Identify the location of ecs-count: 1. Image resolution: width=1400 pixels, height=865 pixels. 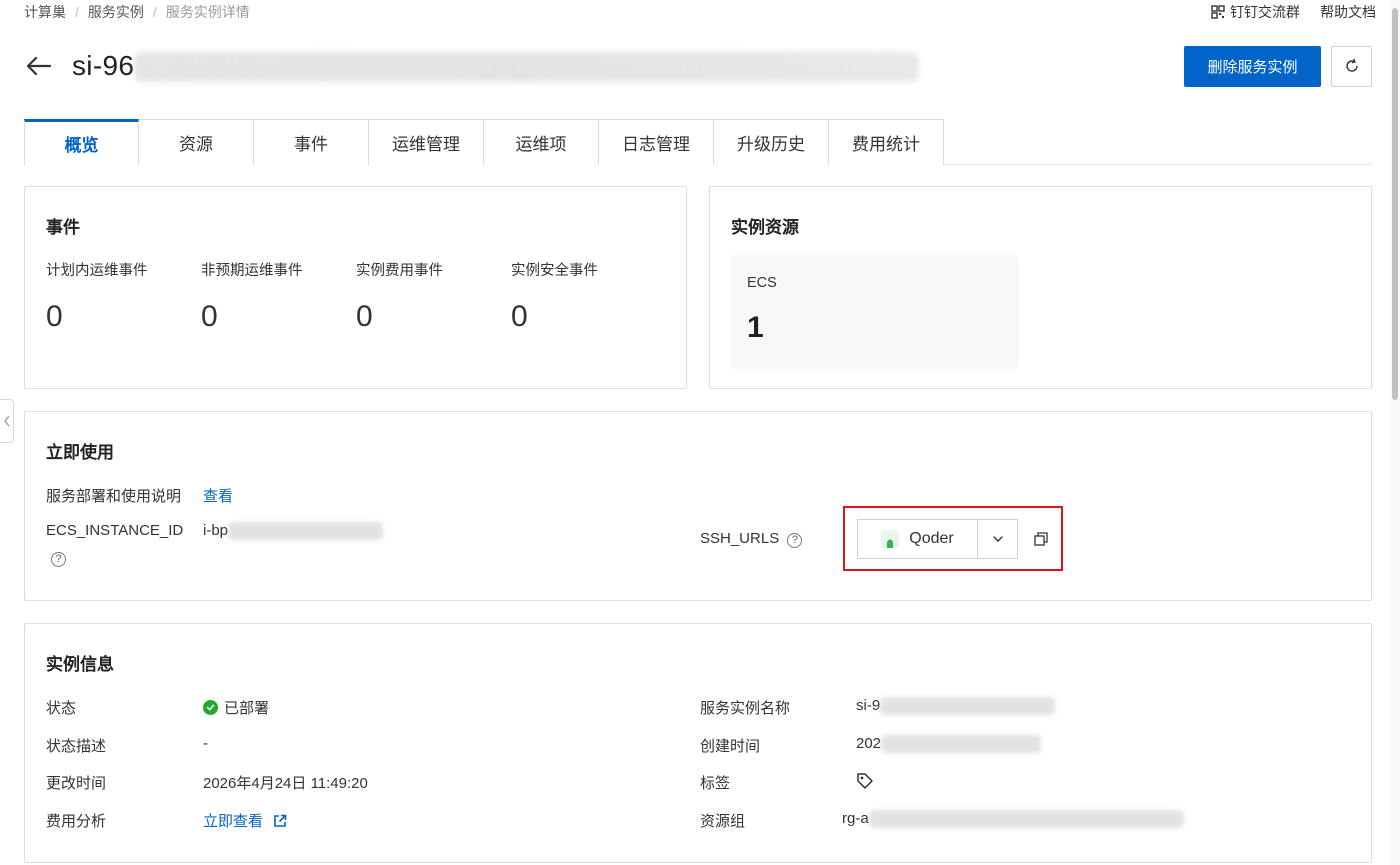
(755, 327).